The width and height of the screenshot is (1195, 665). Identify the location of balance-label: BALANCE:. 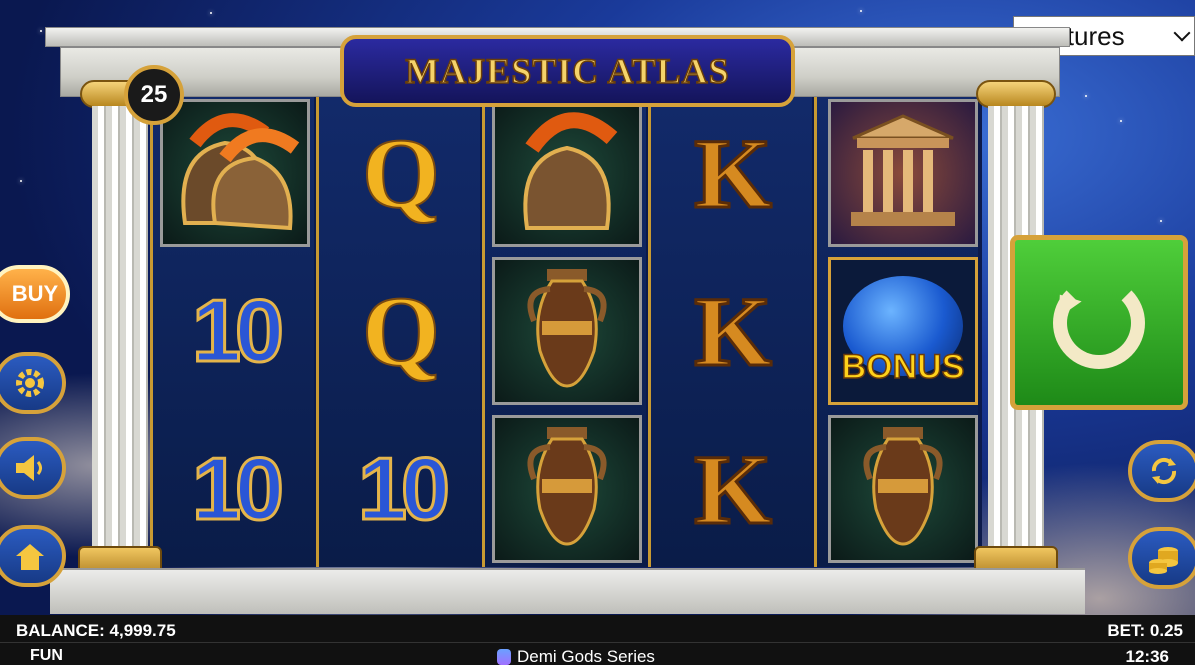
(60, 630).